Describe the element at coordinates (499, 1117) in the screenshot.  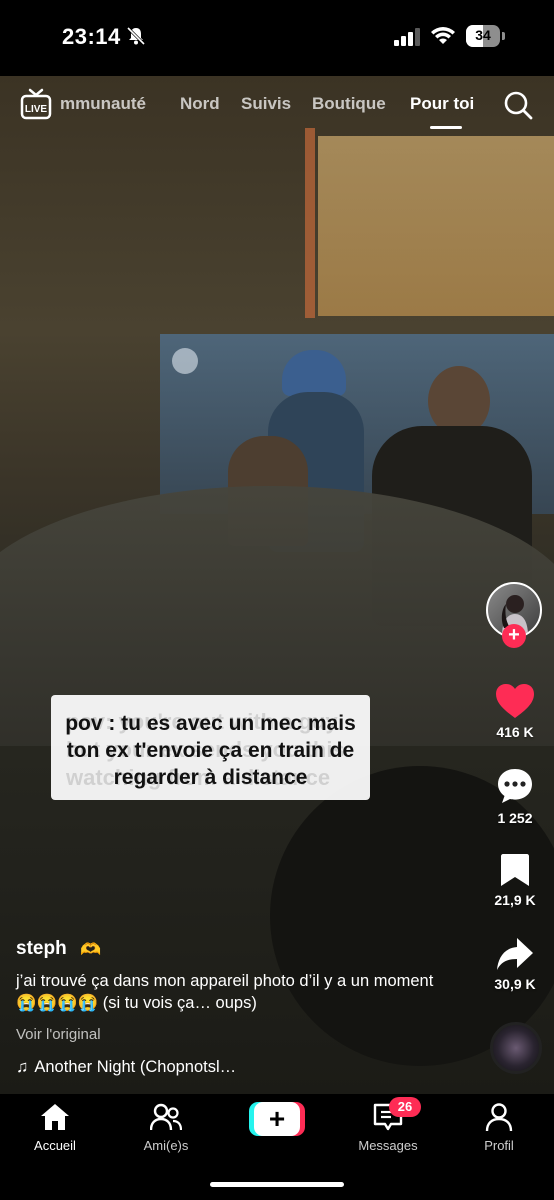
I see `profile-icon` at that location.